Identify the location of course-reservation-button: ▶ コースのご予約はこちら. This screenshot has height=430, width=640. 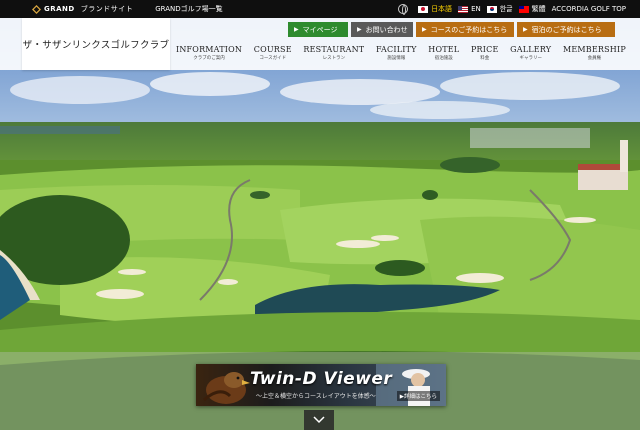
(465, 29).